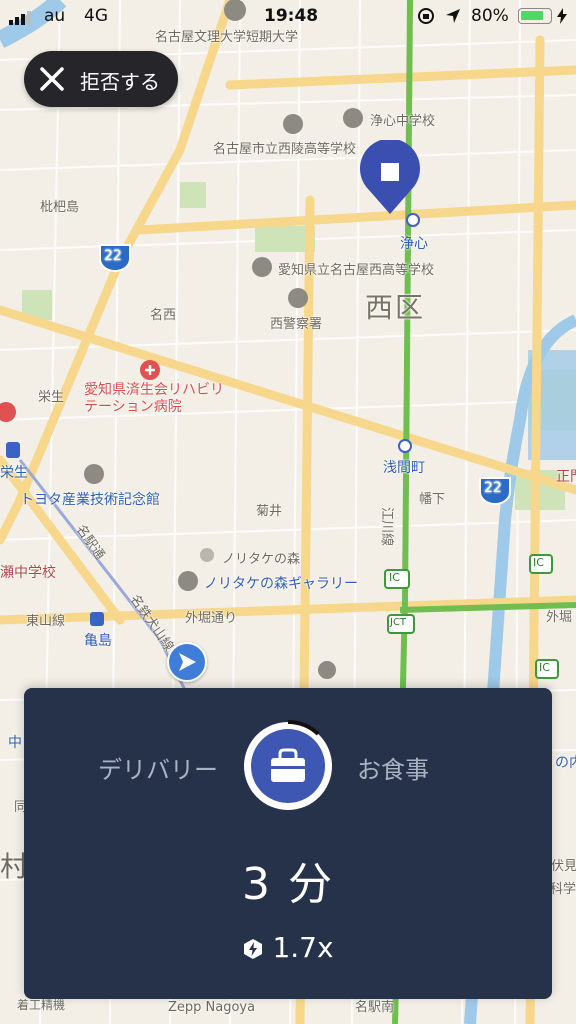 This screenshot has width=576, height=1024. Describe the element at coordinates (98, 641) in the screenshot. I see `map-label-kamejima: 亀島` at that location.